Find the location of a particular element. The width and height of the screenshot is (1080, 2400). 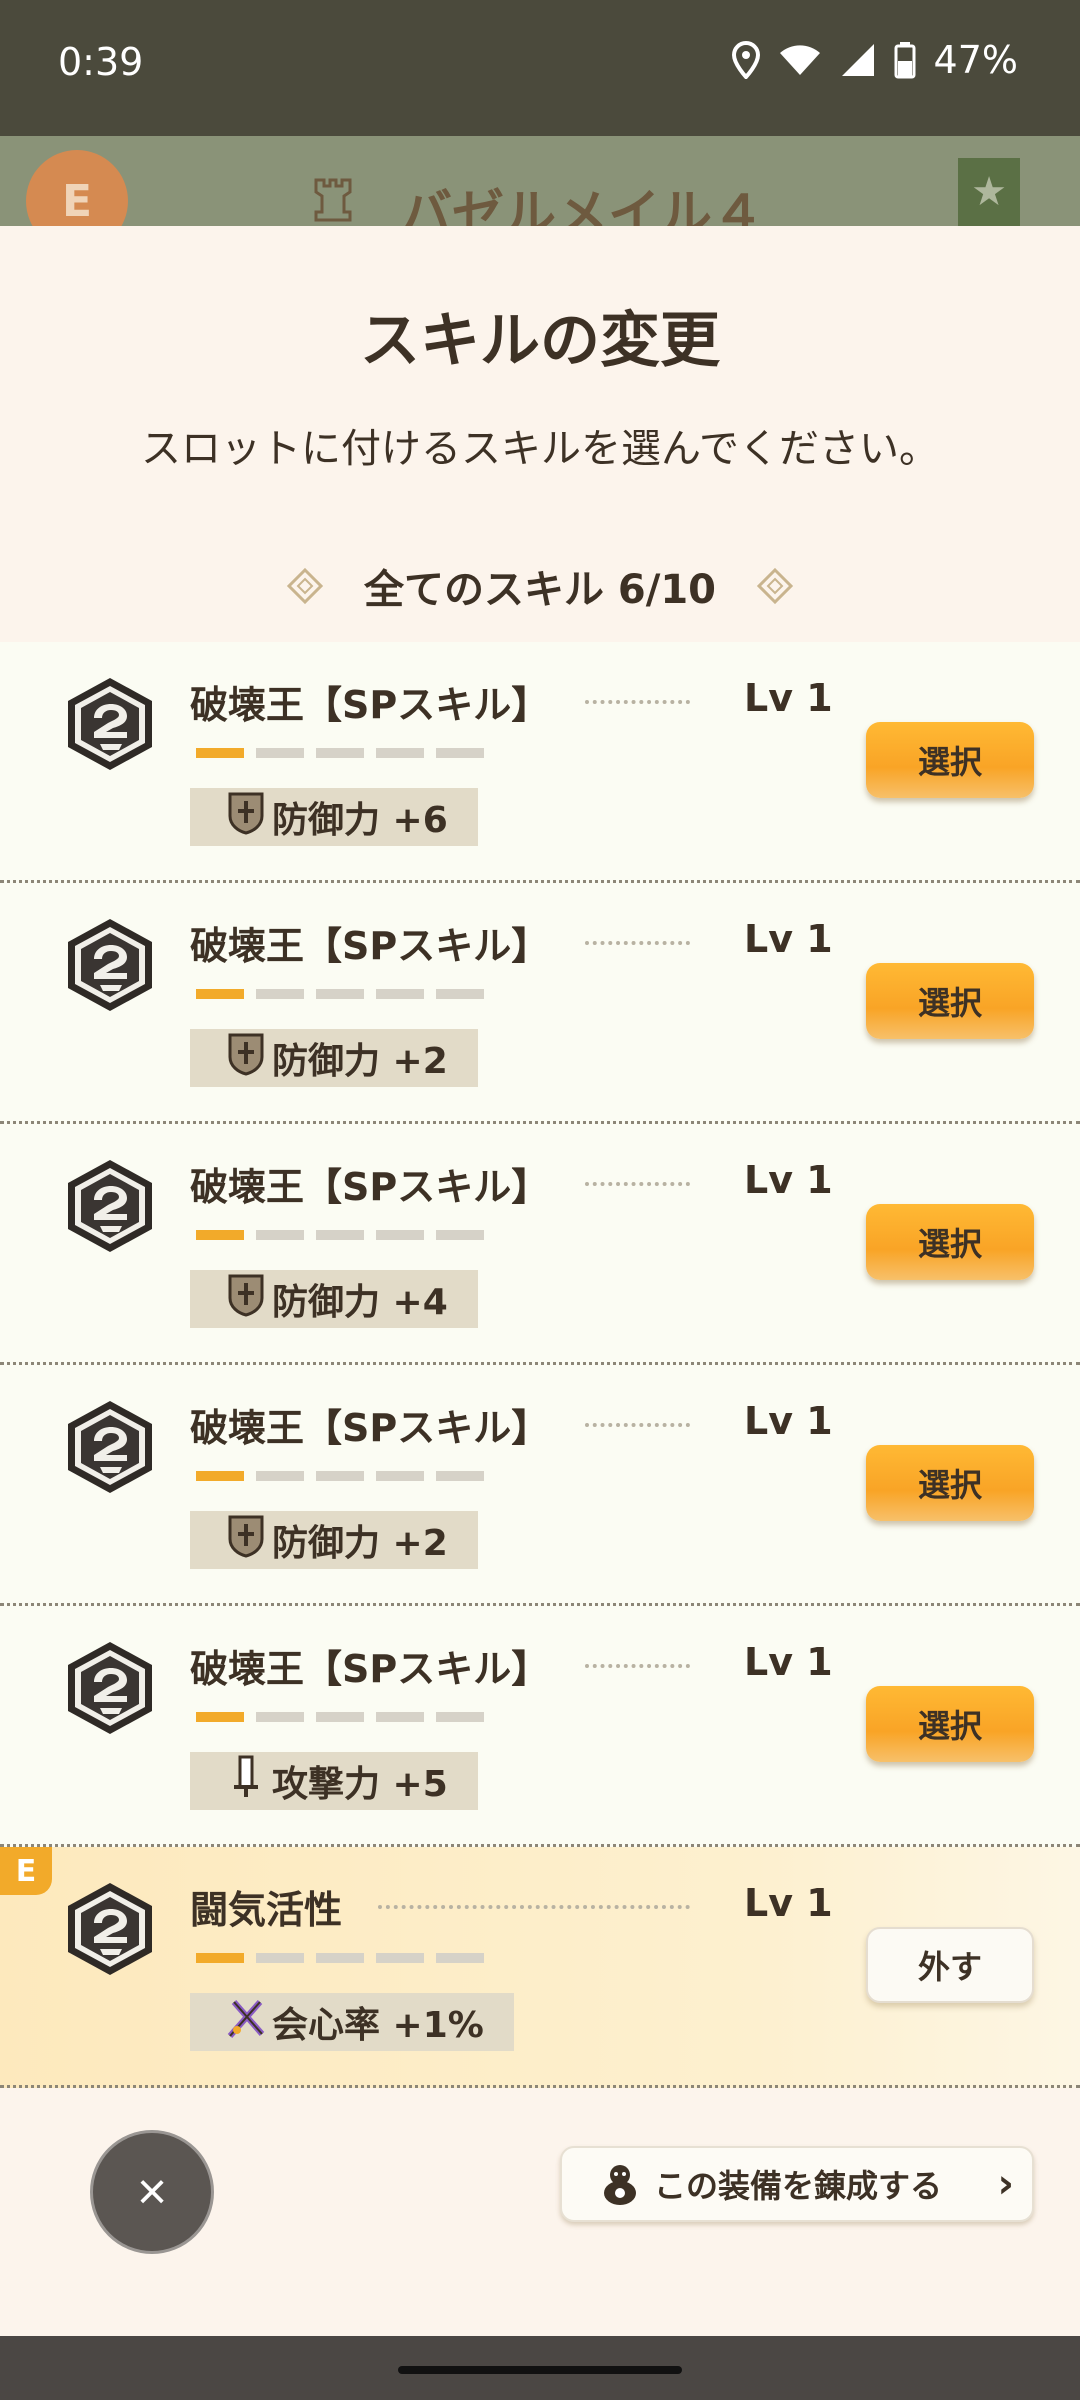

refine-equipment-button: この装備を錬成する › is located at coordinates (797, 2184).